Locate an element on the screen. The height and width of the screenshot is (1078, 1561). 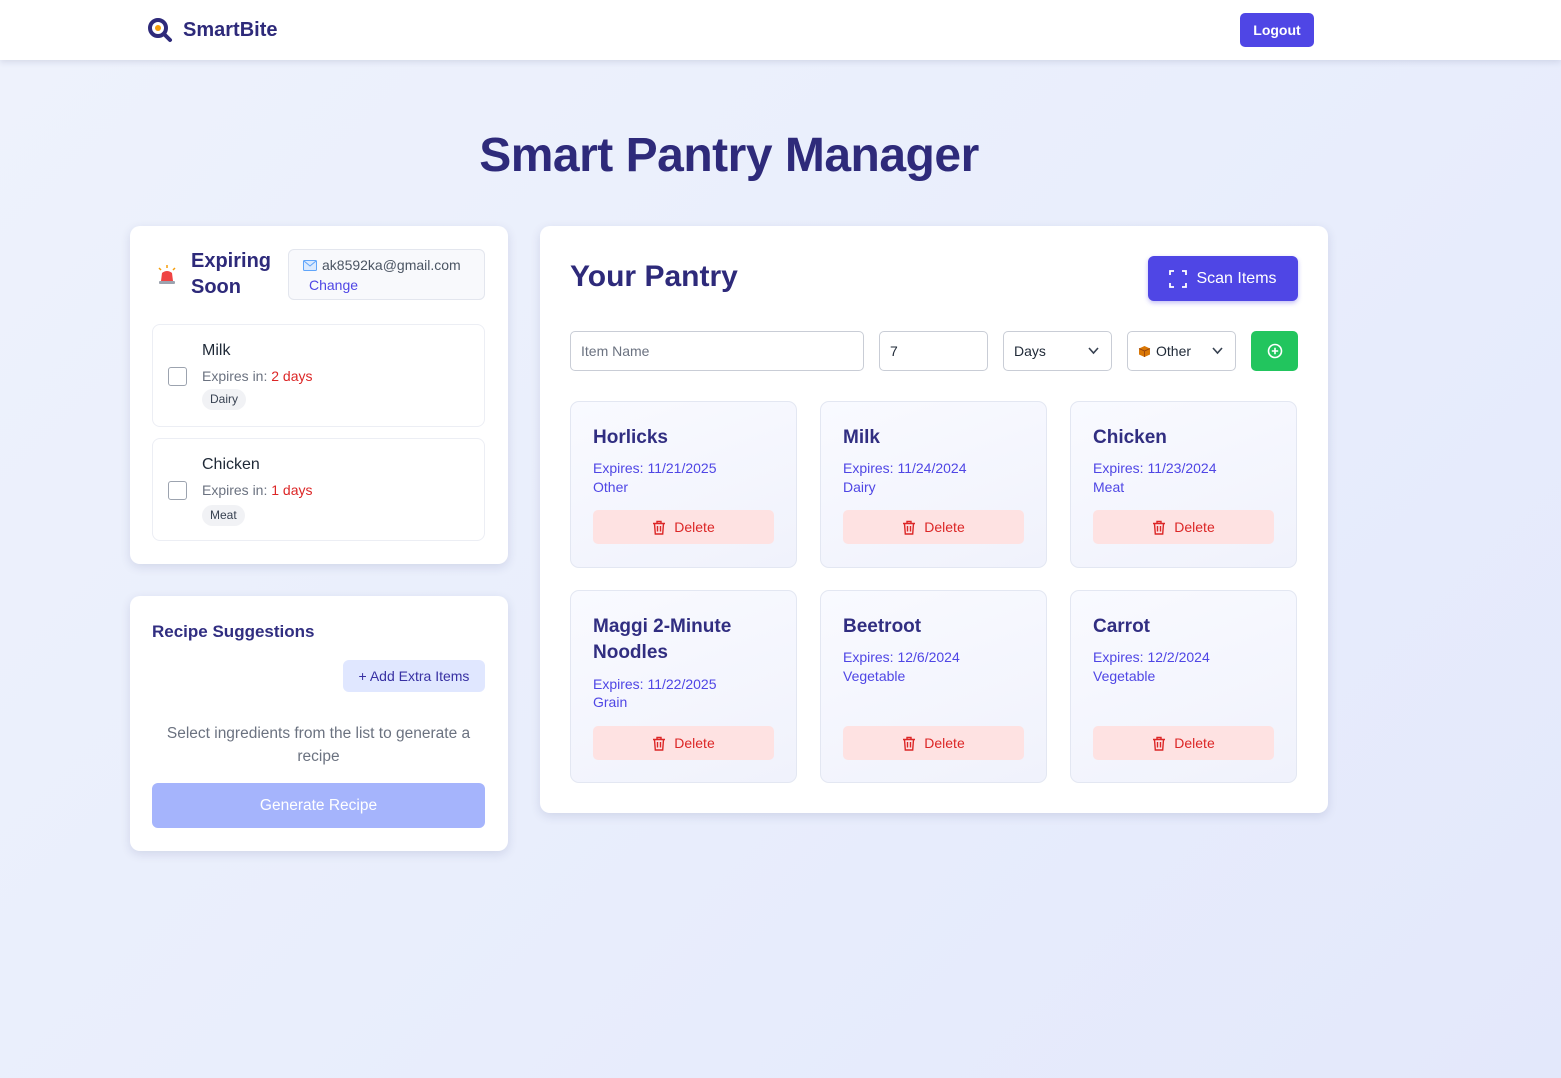
category-select-value: Other is located at coordinates (1174, 351).